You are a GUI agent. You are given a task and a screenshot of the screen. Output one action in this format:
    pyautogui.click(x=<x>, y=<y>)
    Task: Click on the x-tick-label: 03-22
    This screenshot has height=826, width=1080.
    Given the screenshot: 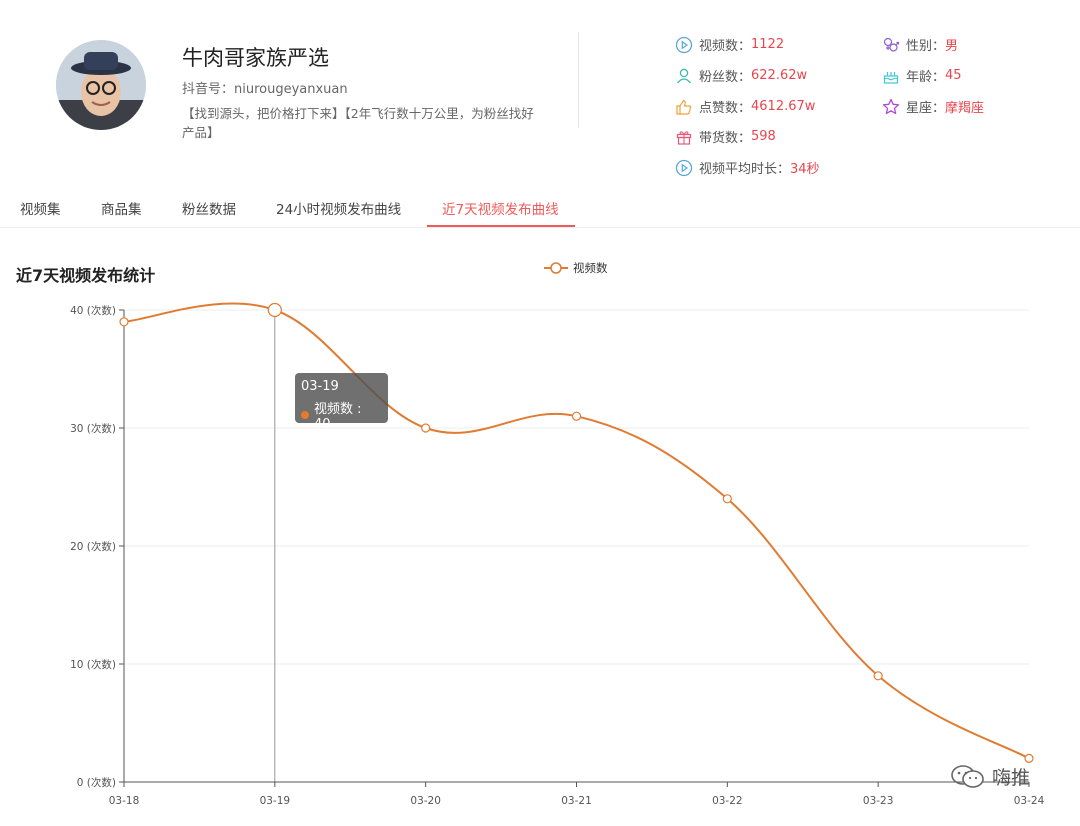 What is the action you would take?
    pyautogui.click(x=727, y=801)
    